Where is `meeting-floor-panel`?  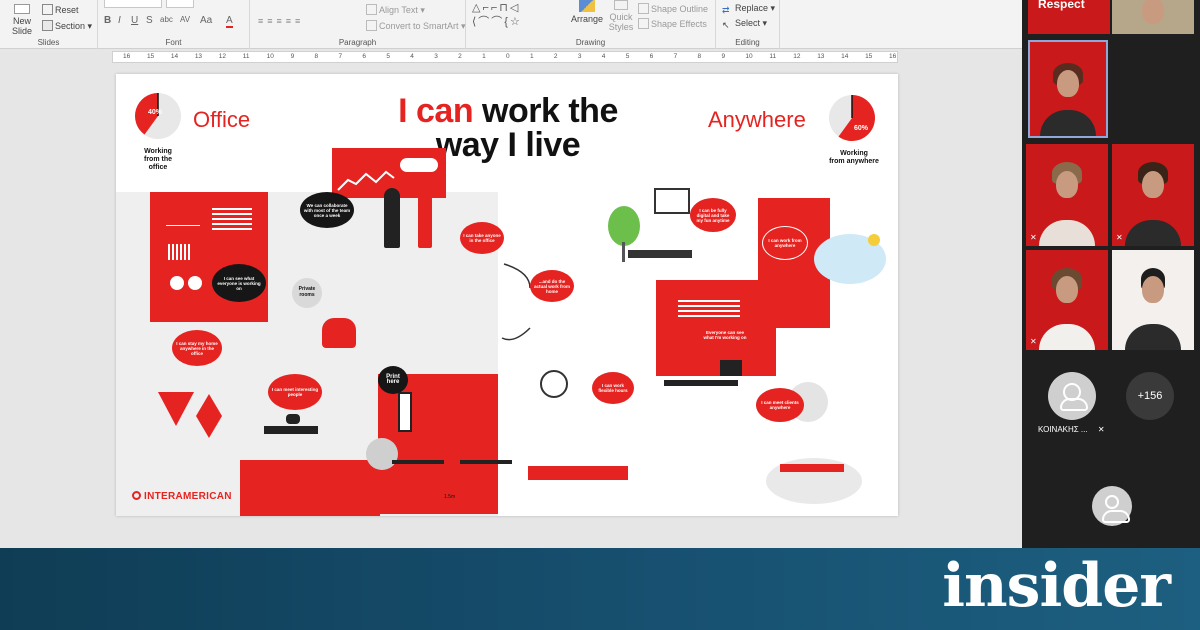
meeting-floor-panel is located at coordinates (310, 488).